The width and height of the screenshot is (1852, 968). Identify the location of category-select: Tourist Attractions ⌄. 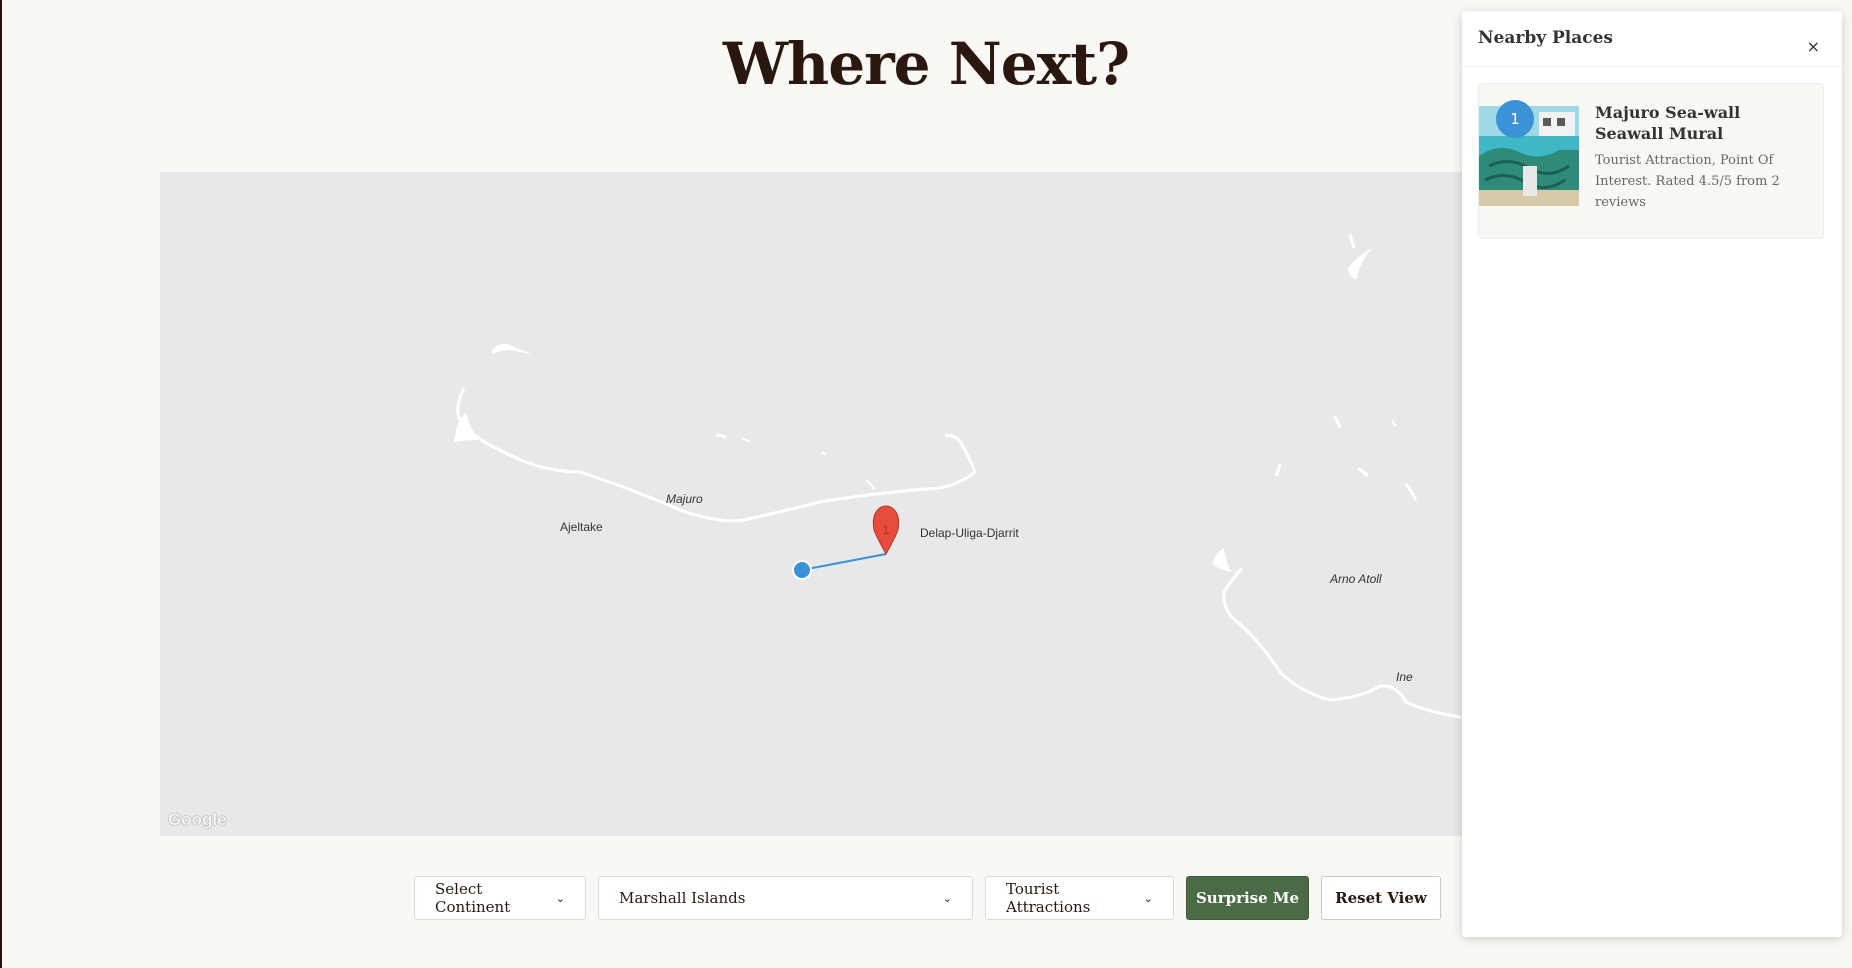
(1079, 898).